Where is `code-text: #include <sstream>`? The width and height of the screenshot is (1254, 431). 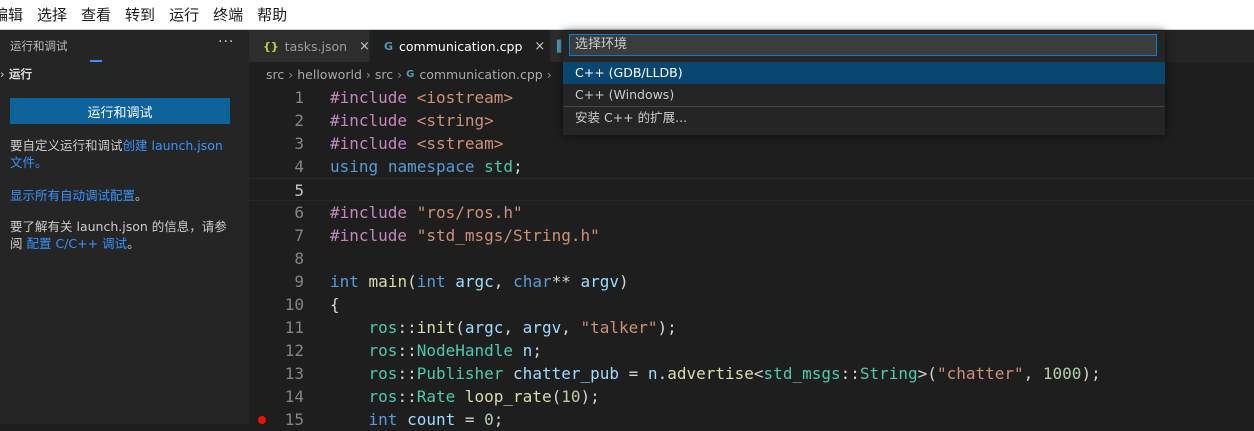
code-text: #include <sstream> is located at coordinates (417, 143).